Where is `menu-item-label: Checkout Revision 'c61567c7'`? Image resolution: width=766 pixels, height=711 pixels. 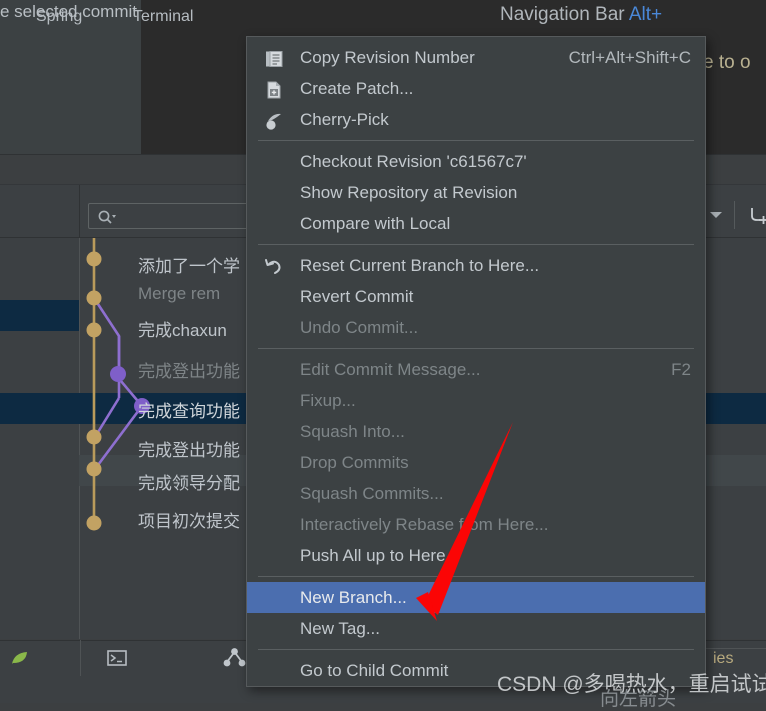 menu-item-label: Checkout Revision 'c61567c7' is located at coordinates (413, 161).